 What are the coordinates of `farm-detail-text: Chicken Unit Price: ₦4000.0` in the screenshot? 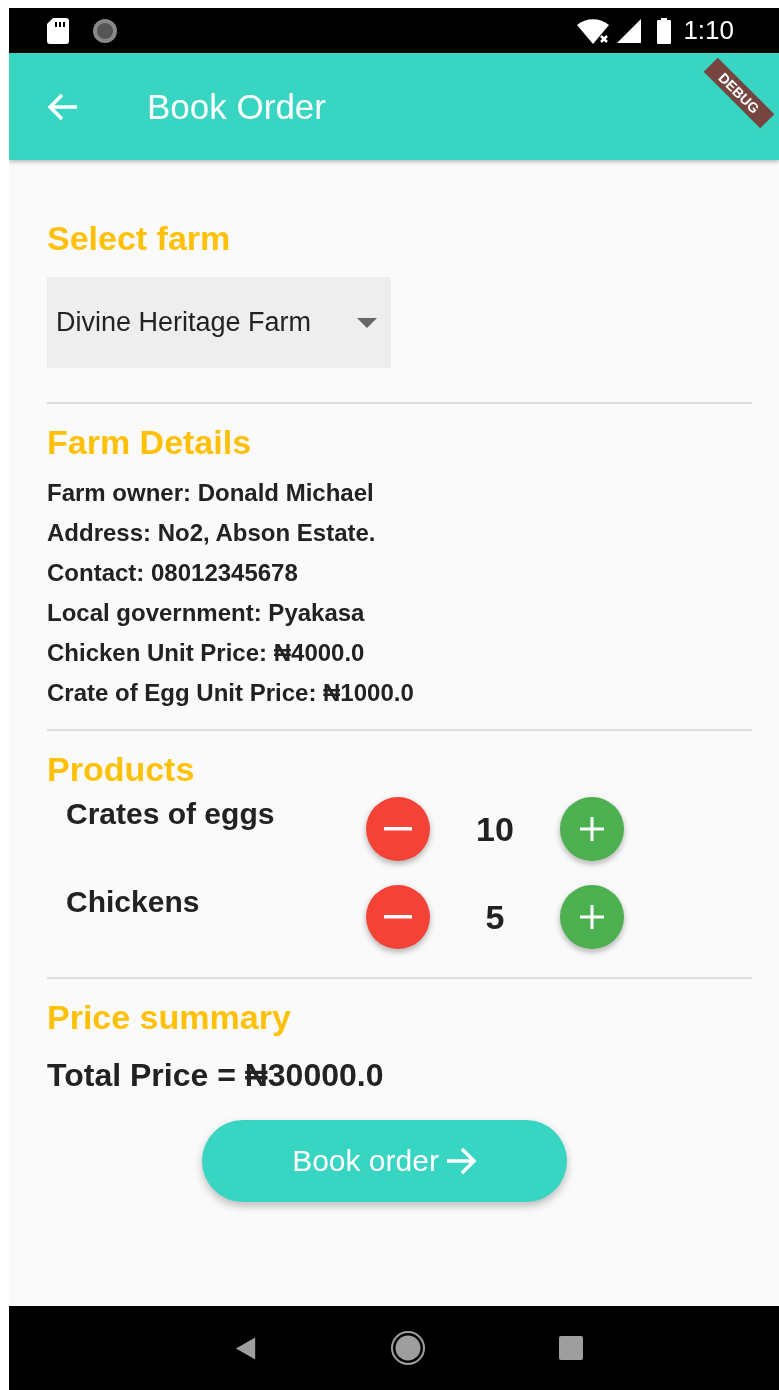 It's located at (206, 652).